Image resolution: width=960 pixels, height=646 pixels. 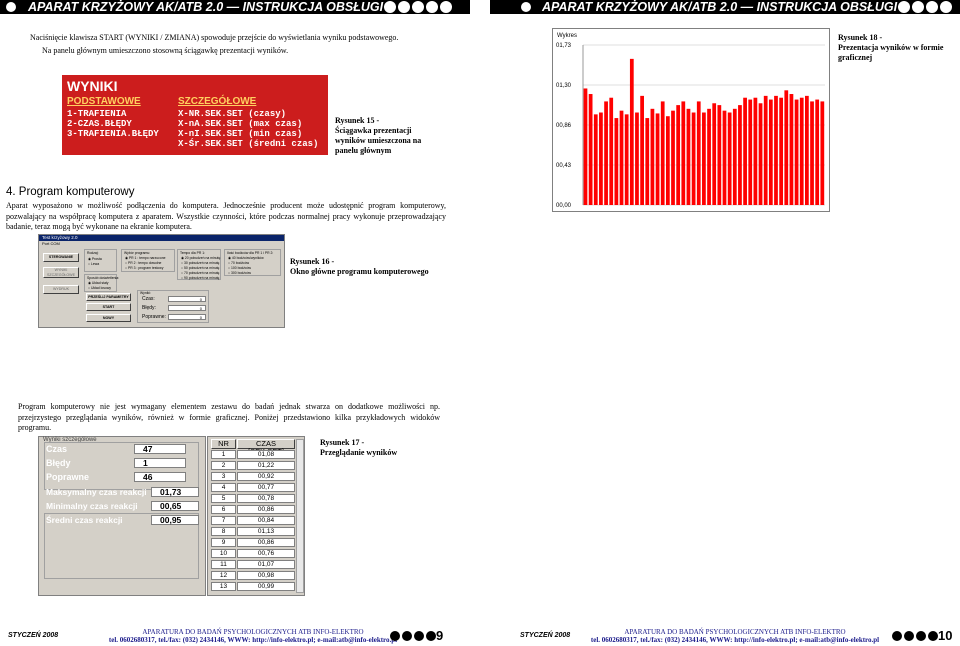 I want to click on col-header-nr: NR, so click(x=223, y=444).